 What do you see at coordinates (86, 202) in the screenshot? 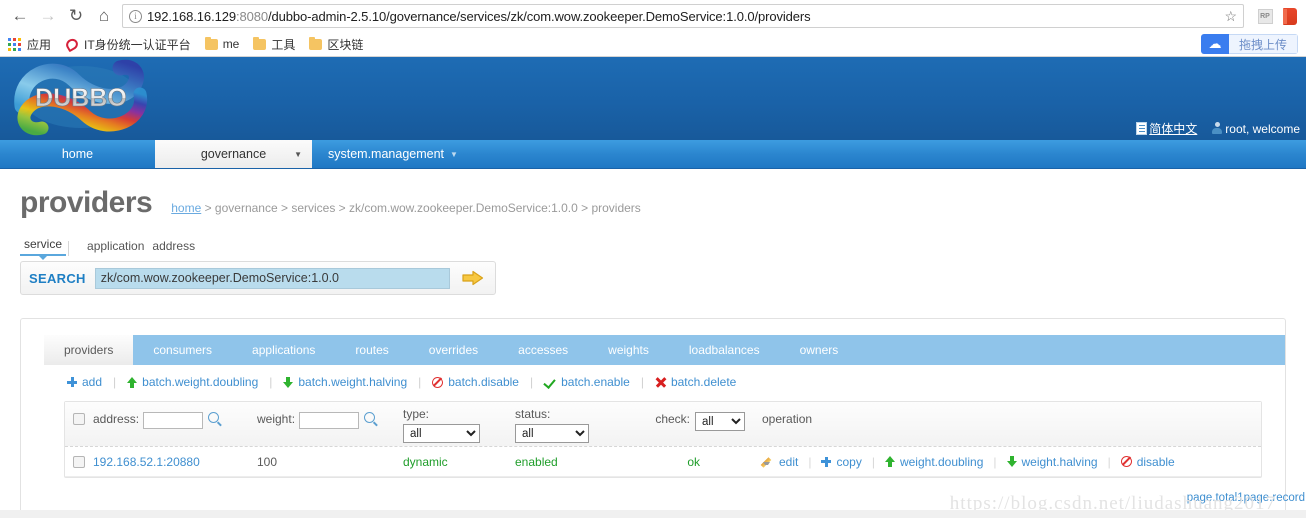
I see `page-title: providers` at bounding box center [86, 202].